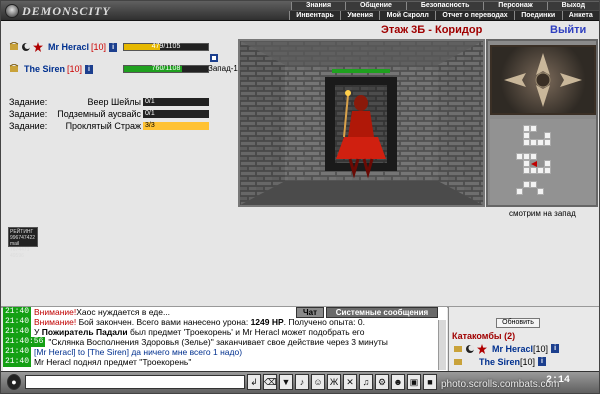  Describe the element at coordinates (515, 6) in the screenshot. I see `menu-character: Персонаж` at that location.